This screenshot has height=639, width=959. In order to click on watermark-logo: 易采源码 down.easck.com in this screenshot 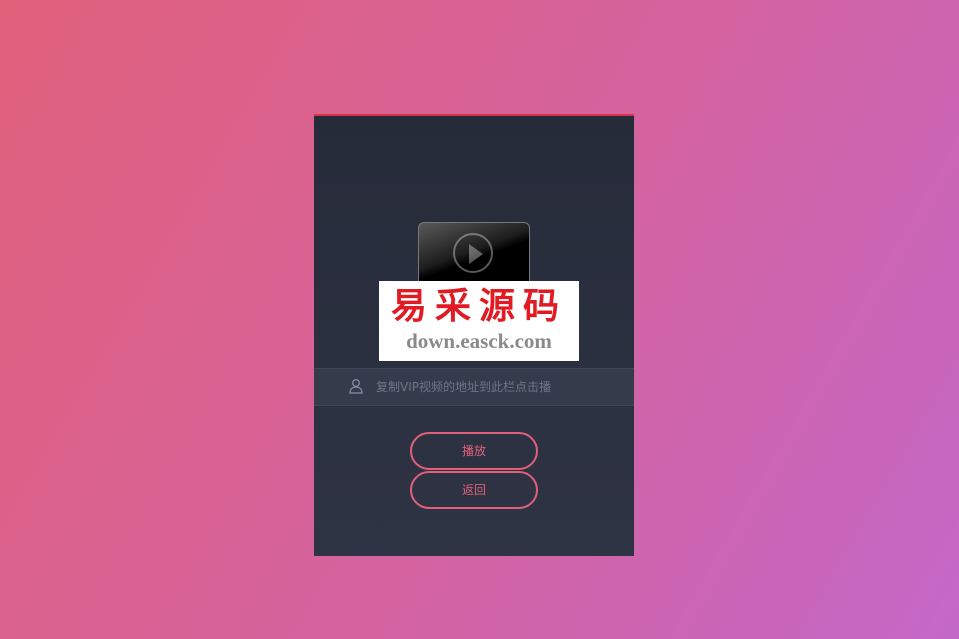, I will do `click(479, 321)`.